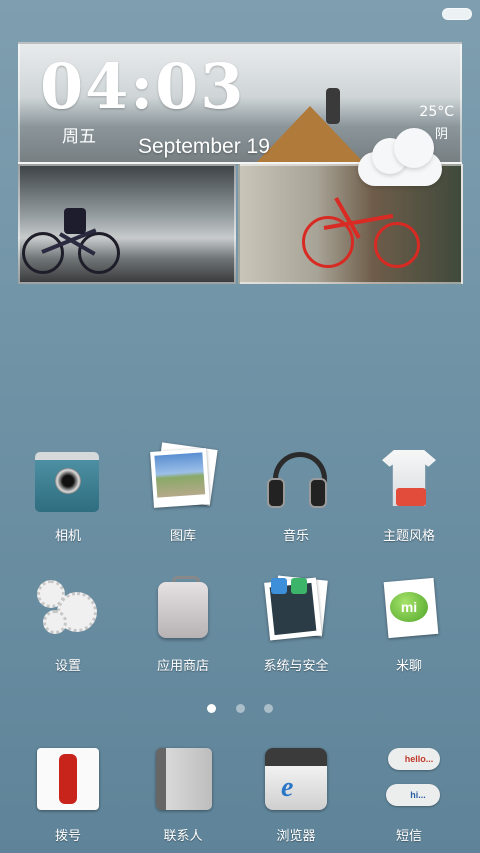 The image size is (480, 853). I want to click on app-label: 拨号, so click(67, 836).